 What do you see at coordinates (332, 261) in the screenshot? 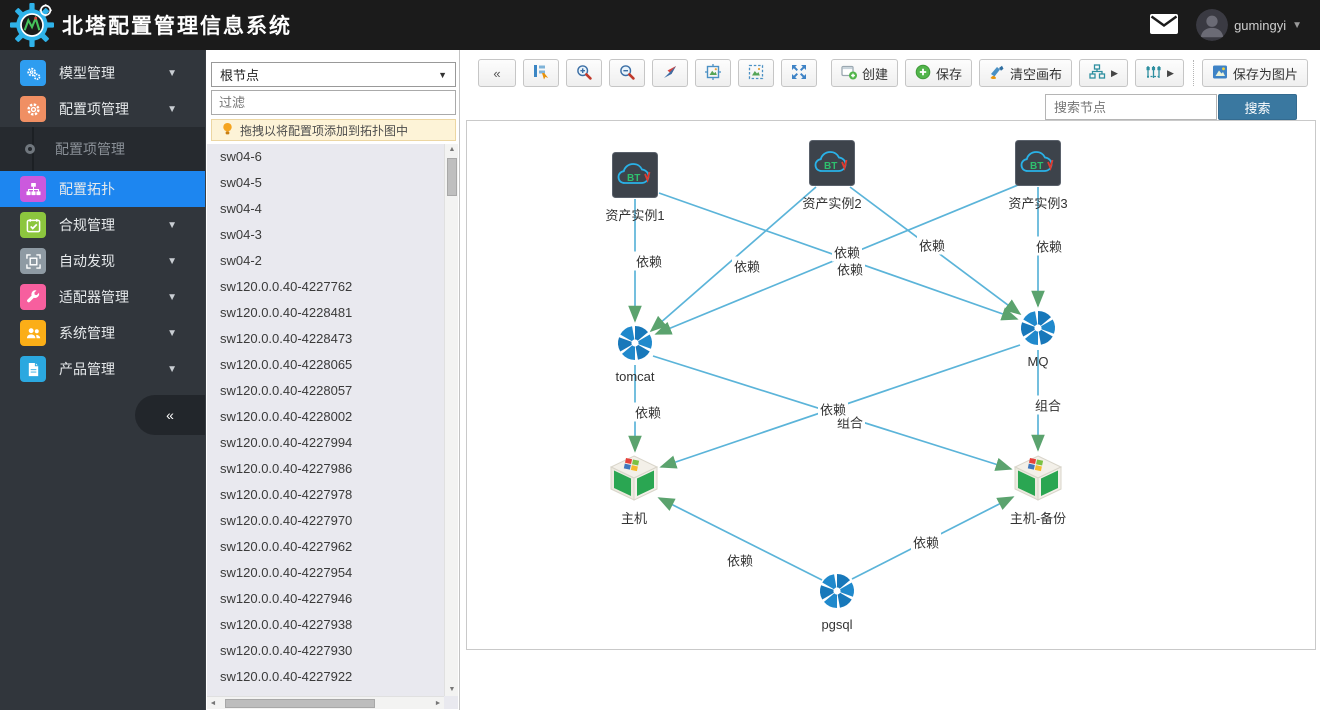
I see `list-item: sw04-2` at bounding box center [332, 261].